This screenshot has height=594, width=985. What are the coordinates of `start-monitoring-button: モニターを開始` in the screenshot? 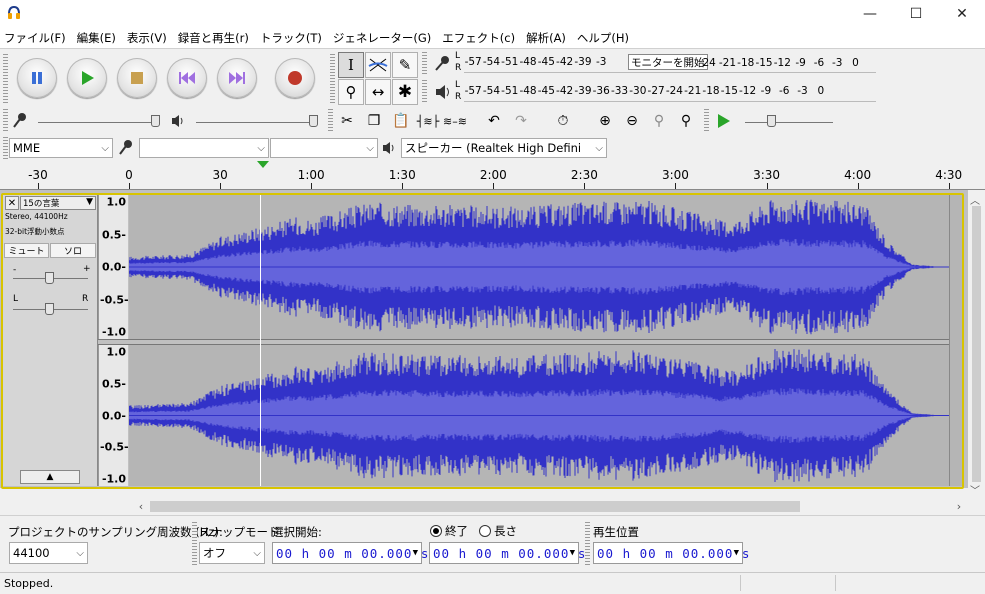 It's located at (668, 62).